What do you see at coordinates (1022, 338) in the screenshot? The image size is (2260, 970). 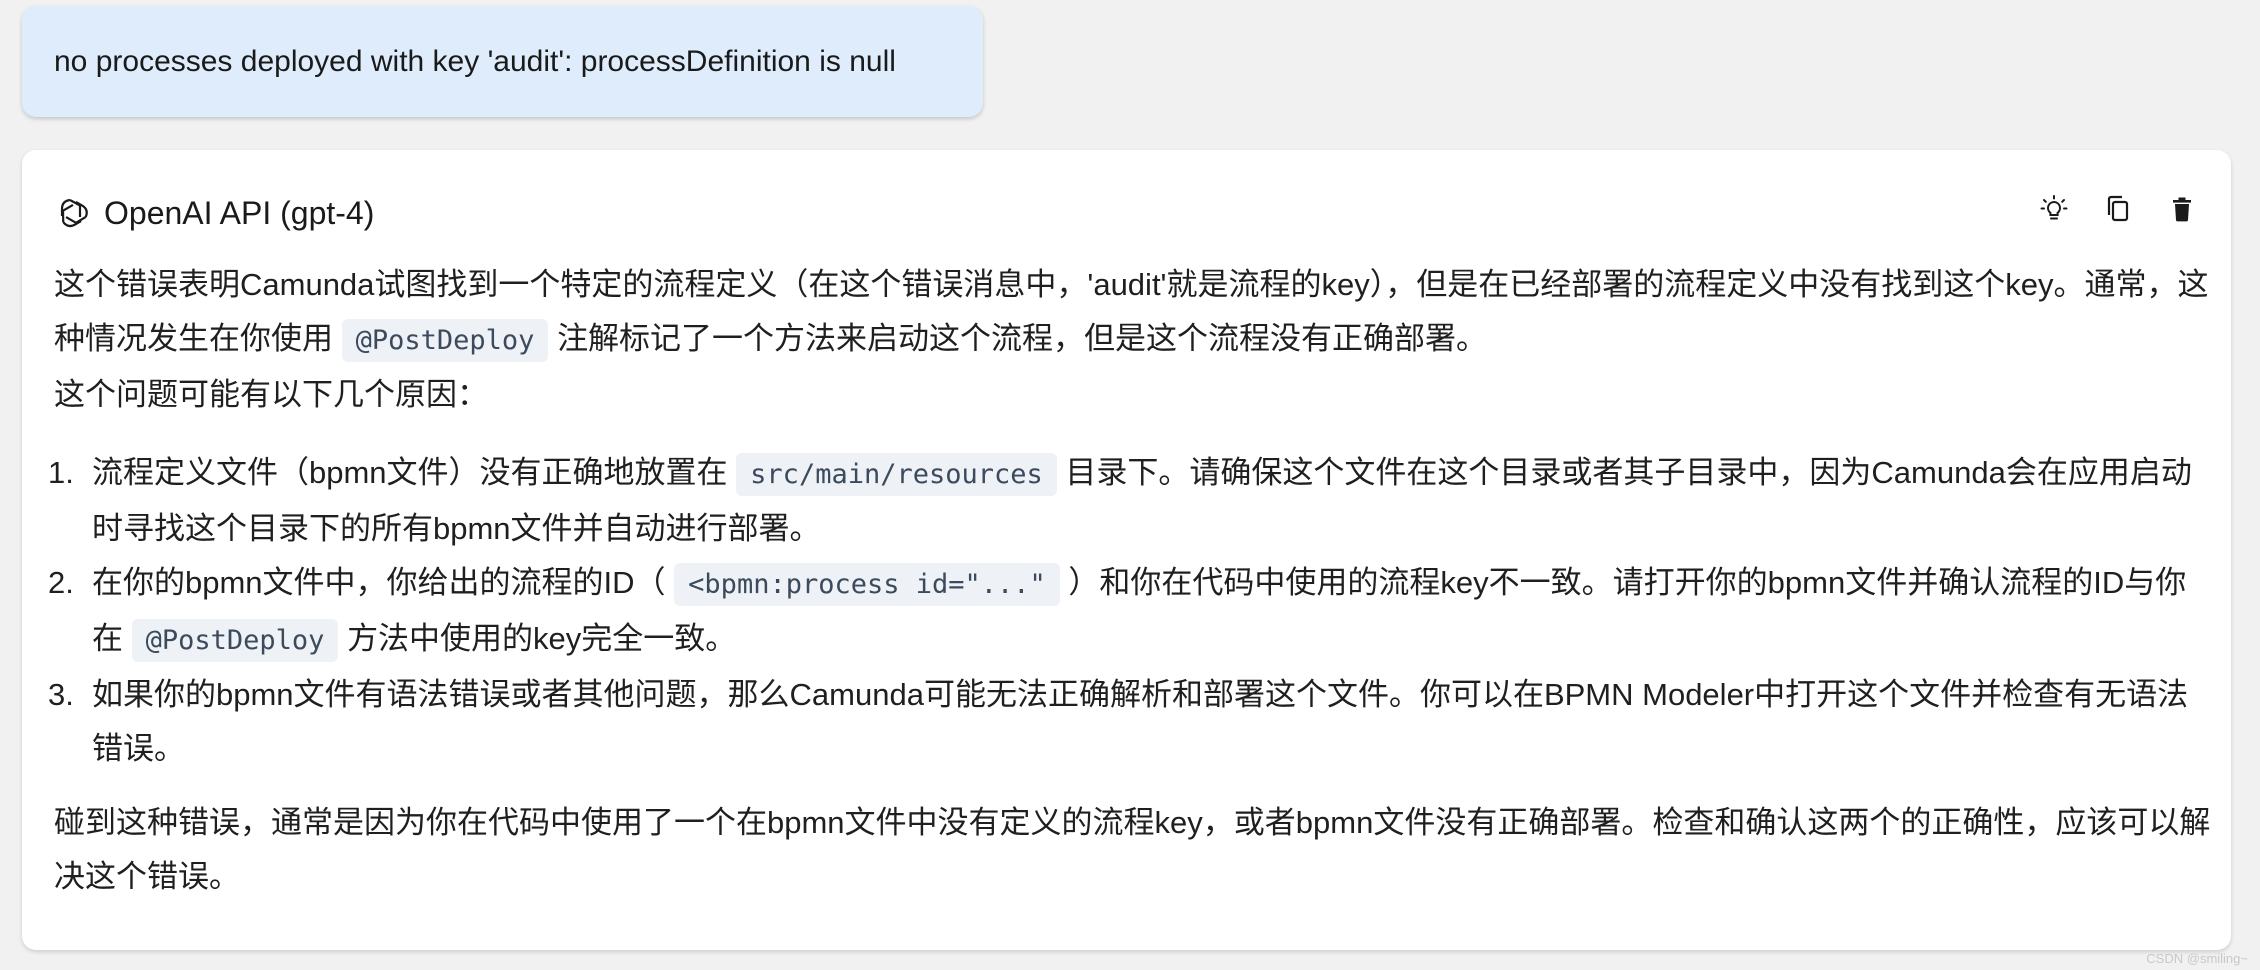 I see `intro-text-2: 注解标记了一个方法来启动这个流程，但是这个流程没有正确部署。` at bounding box center [1022, 338].